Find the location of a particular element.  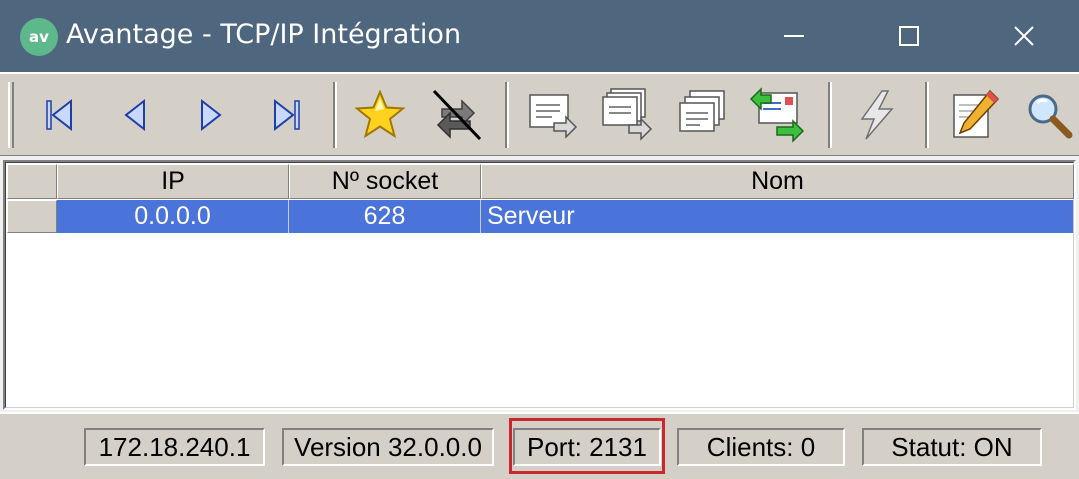

status-port: Port: 2131 is located at coordinates (587, 447).